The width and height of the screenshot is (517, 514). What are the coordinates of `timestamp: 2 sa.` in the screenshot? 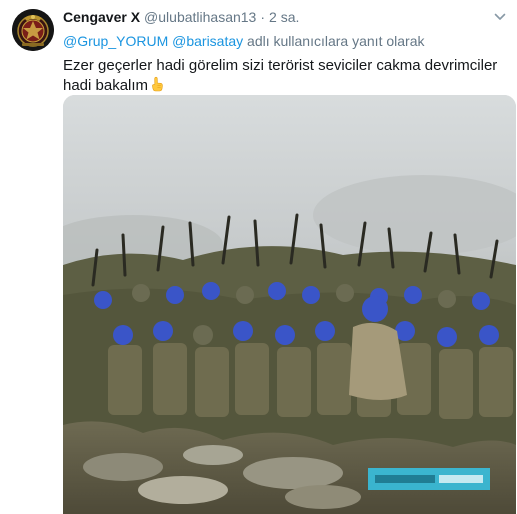 It's located at (284, 17).